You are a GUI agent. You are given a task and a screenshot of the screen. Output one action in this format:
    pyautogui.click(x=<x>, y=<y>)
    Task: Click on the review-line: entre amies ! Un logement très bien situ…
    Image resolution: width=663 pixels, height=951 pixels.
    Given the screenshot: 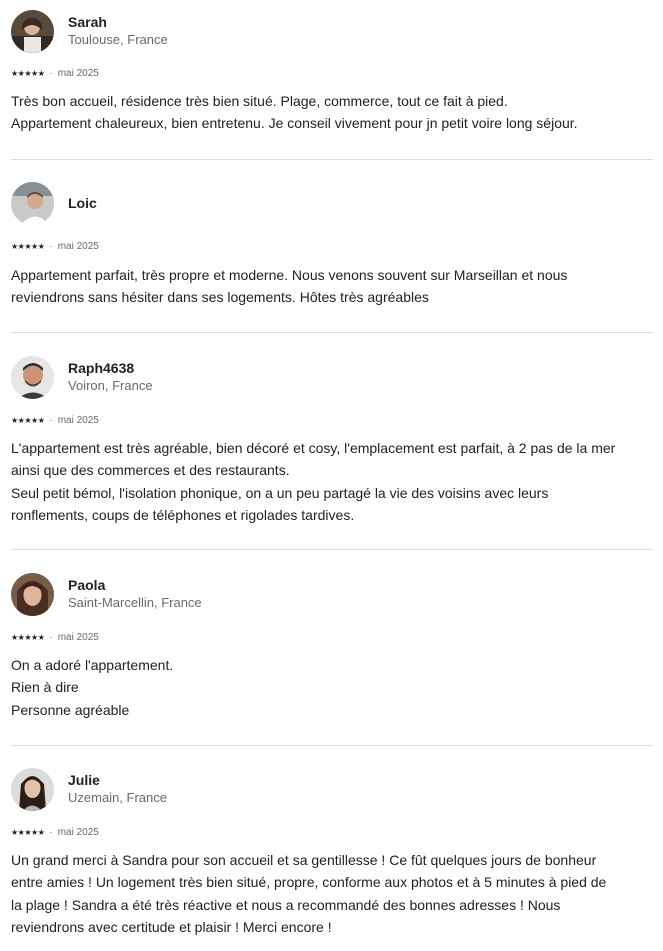 What is the action you would take?
    pyautogui.click(x=309, y=882)
    